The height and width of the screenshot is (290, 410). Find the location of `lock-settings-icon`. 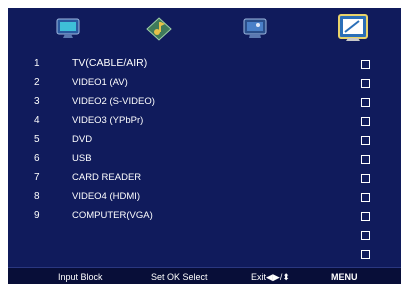

lock-settings-icon is located at coordinates (353, 27).